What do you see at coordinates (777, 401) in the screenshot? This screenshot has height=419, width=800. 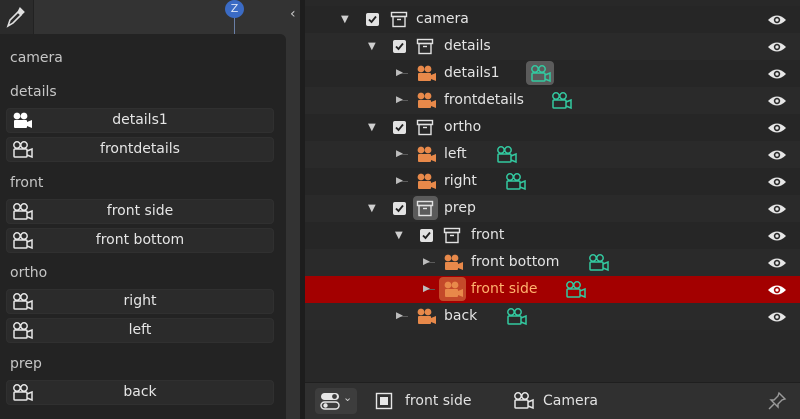 I see `pin-icon` at bounding box center [777, 401].